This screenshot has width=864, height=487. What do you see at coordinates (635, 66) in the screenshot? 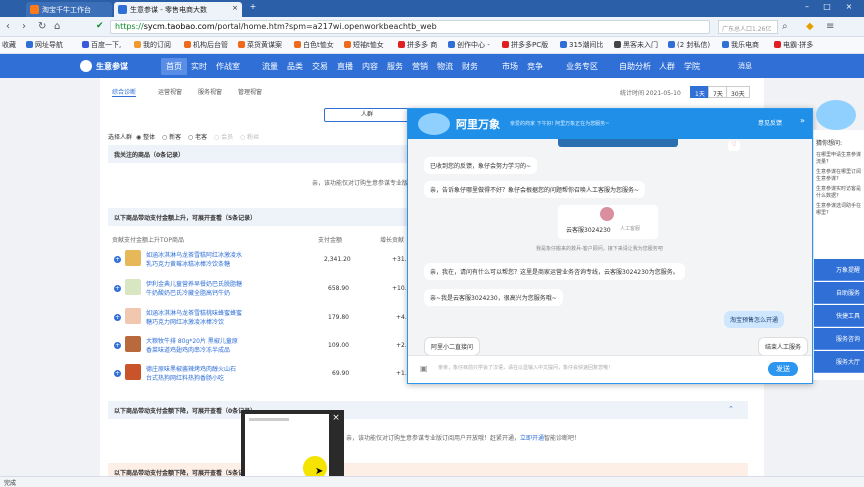
I see `nav-self-analysis: 自助分析` at bounding box center [635, 66].